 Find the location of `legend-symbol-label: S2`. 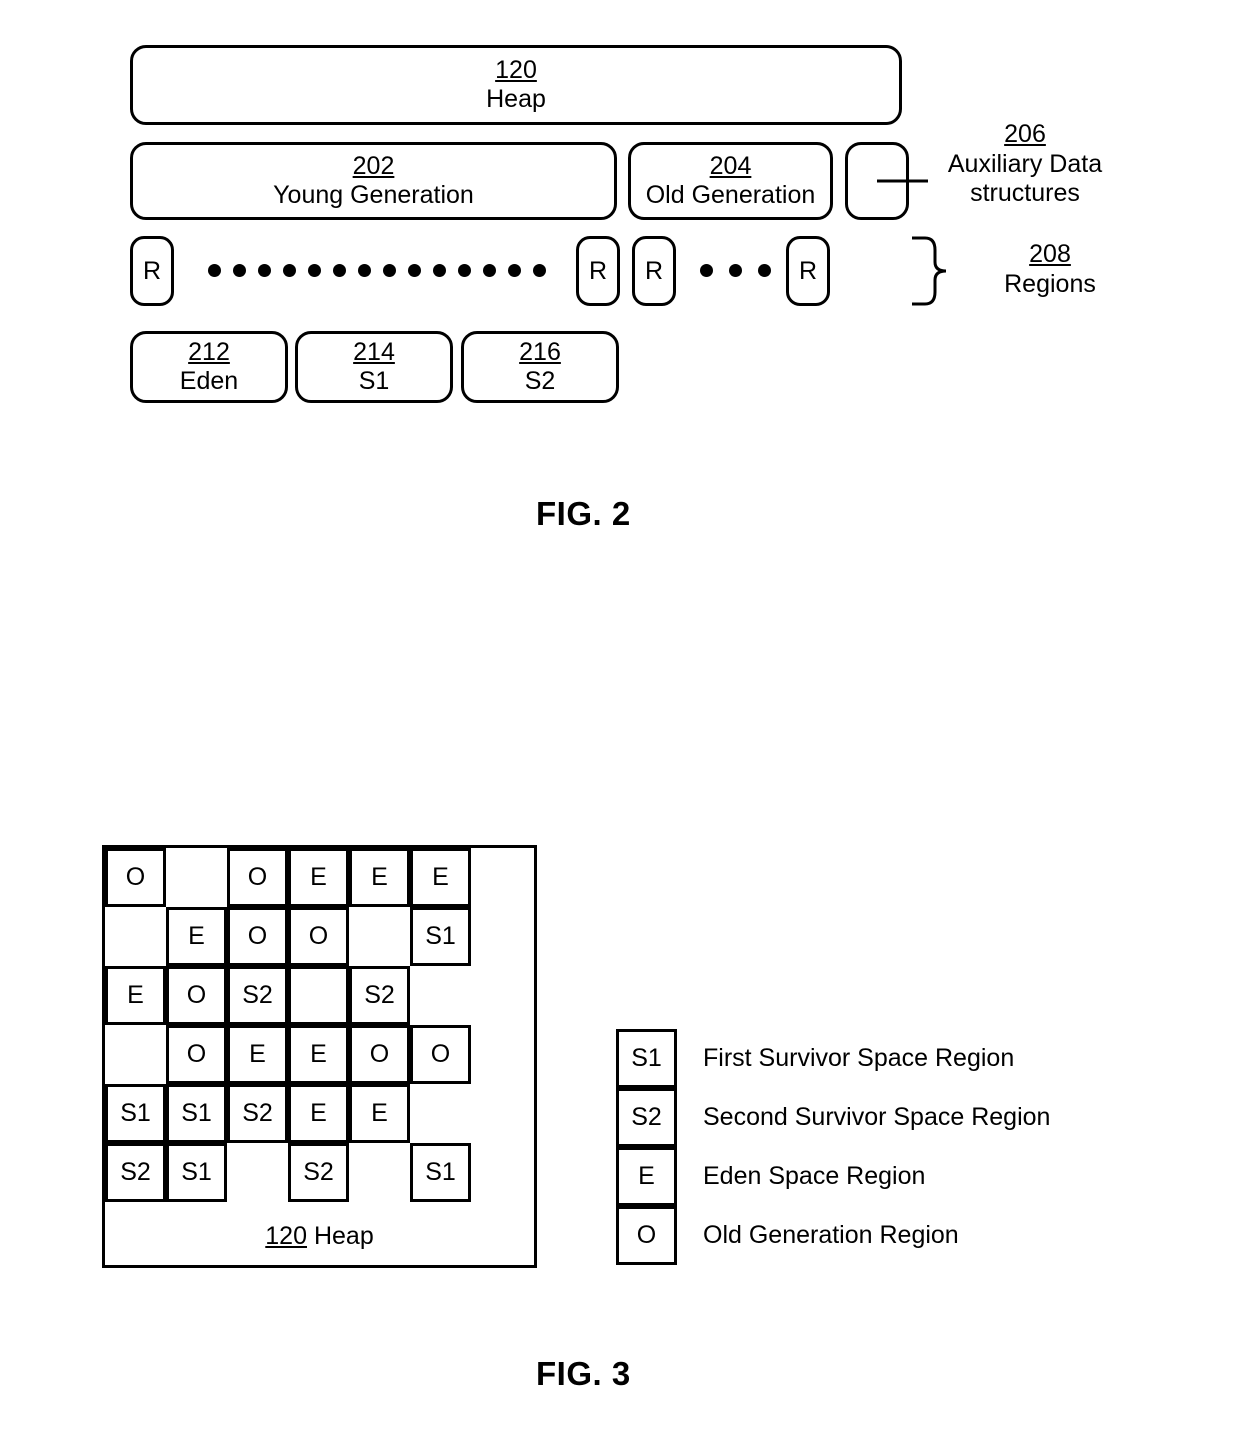

legend-symbol-label: S2 is located at coordinates (646, 1117).